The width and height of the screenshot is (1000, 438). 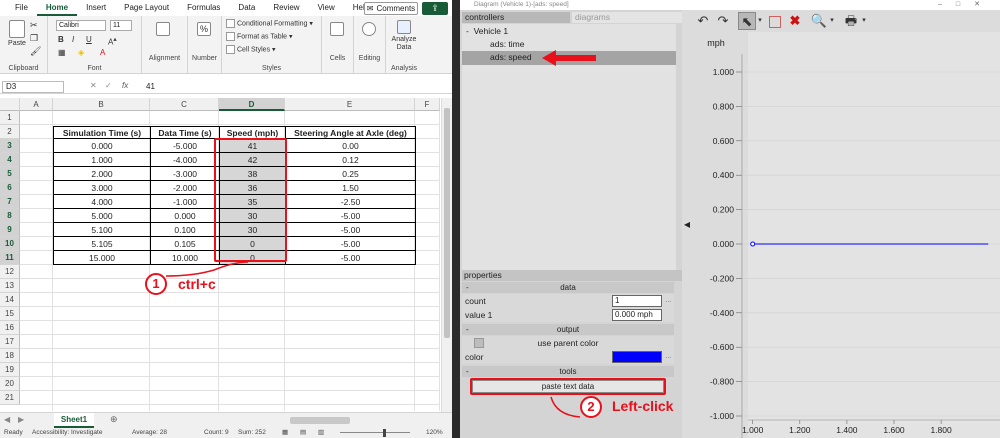 What do you see at coordinates (121, 25) in the screenshot?
I see `font-size-select: 11` at bounding box center [121, 25].